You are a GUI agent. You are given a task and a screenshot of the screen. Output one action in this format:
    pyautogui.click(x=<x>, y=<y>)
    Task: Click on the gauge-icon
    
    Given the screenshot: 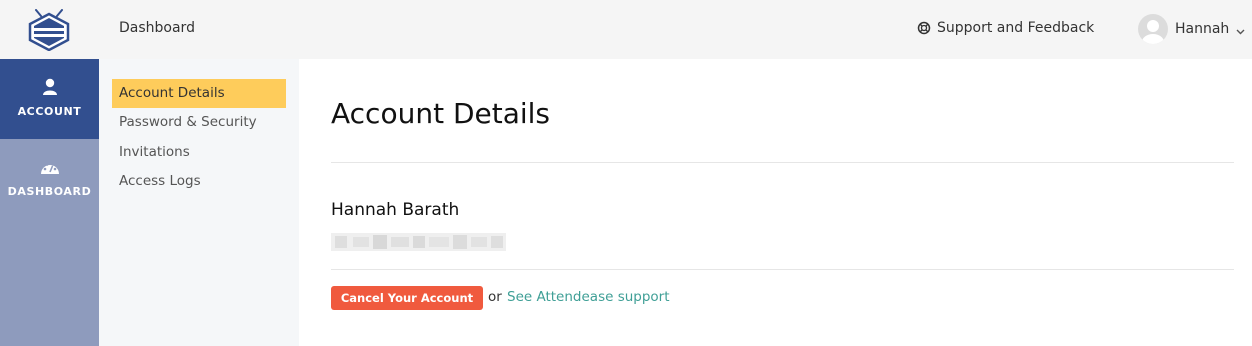 What is the action you would take?
    pyautogui.click(x=50, y=167)
    